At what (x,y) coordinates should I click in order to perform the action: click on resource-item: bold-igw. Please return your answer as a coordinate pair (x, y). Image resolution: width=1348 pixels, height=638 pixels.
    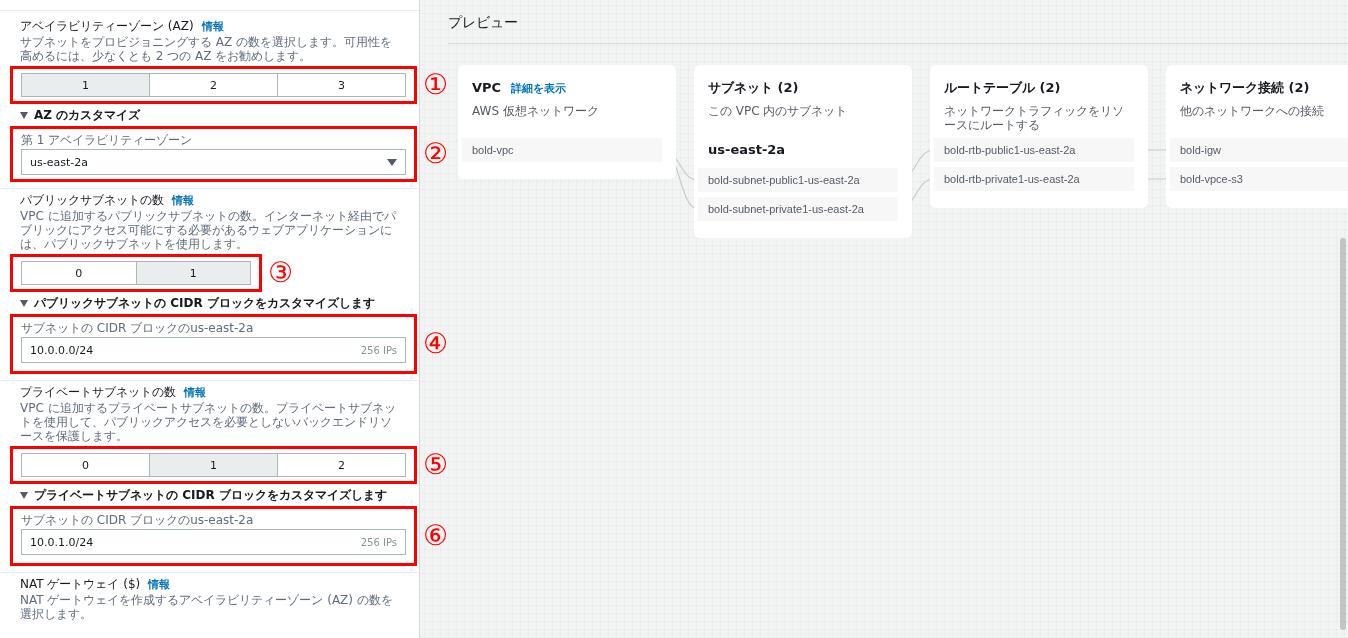
    Looking at the image, I should click on (1259, 150).